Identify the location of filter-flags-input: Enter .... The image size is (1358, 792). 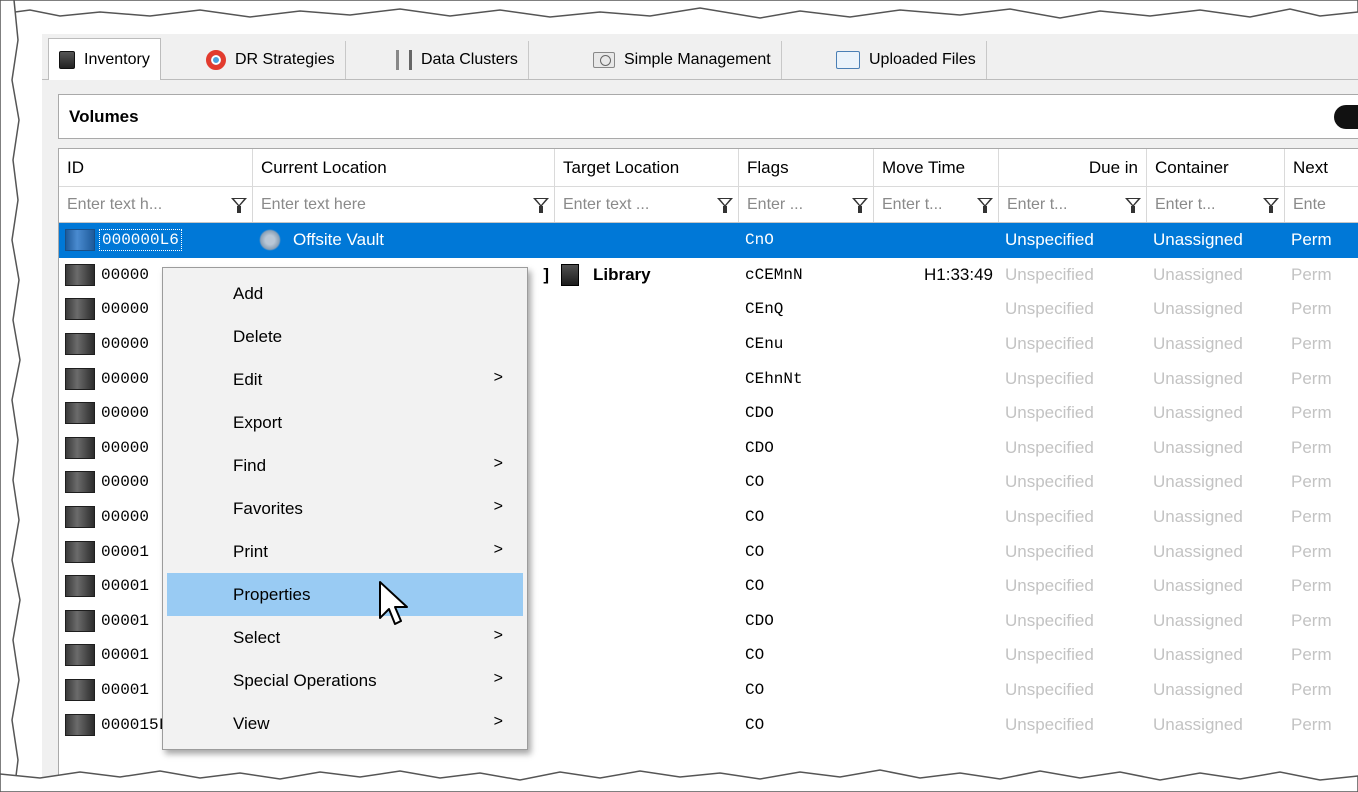
(806, 204).